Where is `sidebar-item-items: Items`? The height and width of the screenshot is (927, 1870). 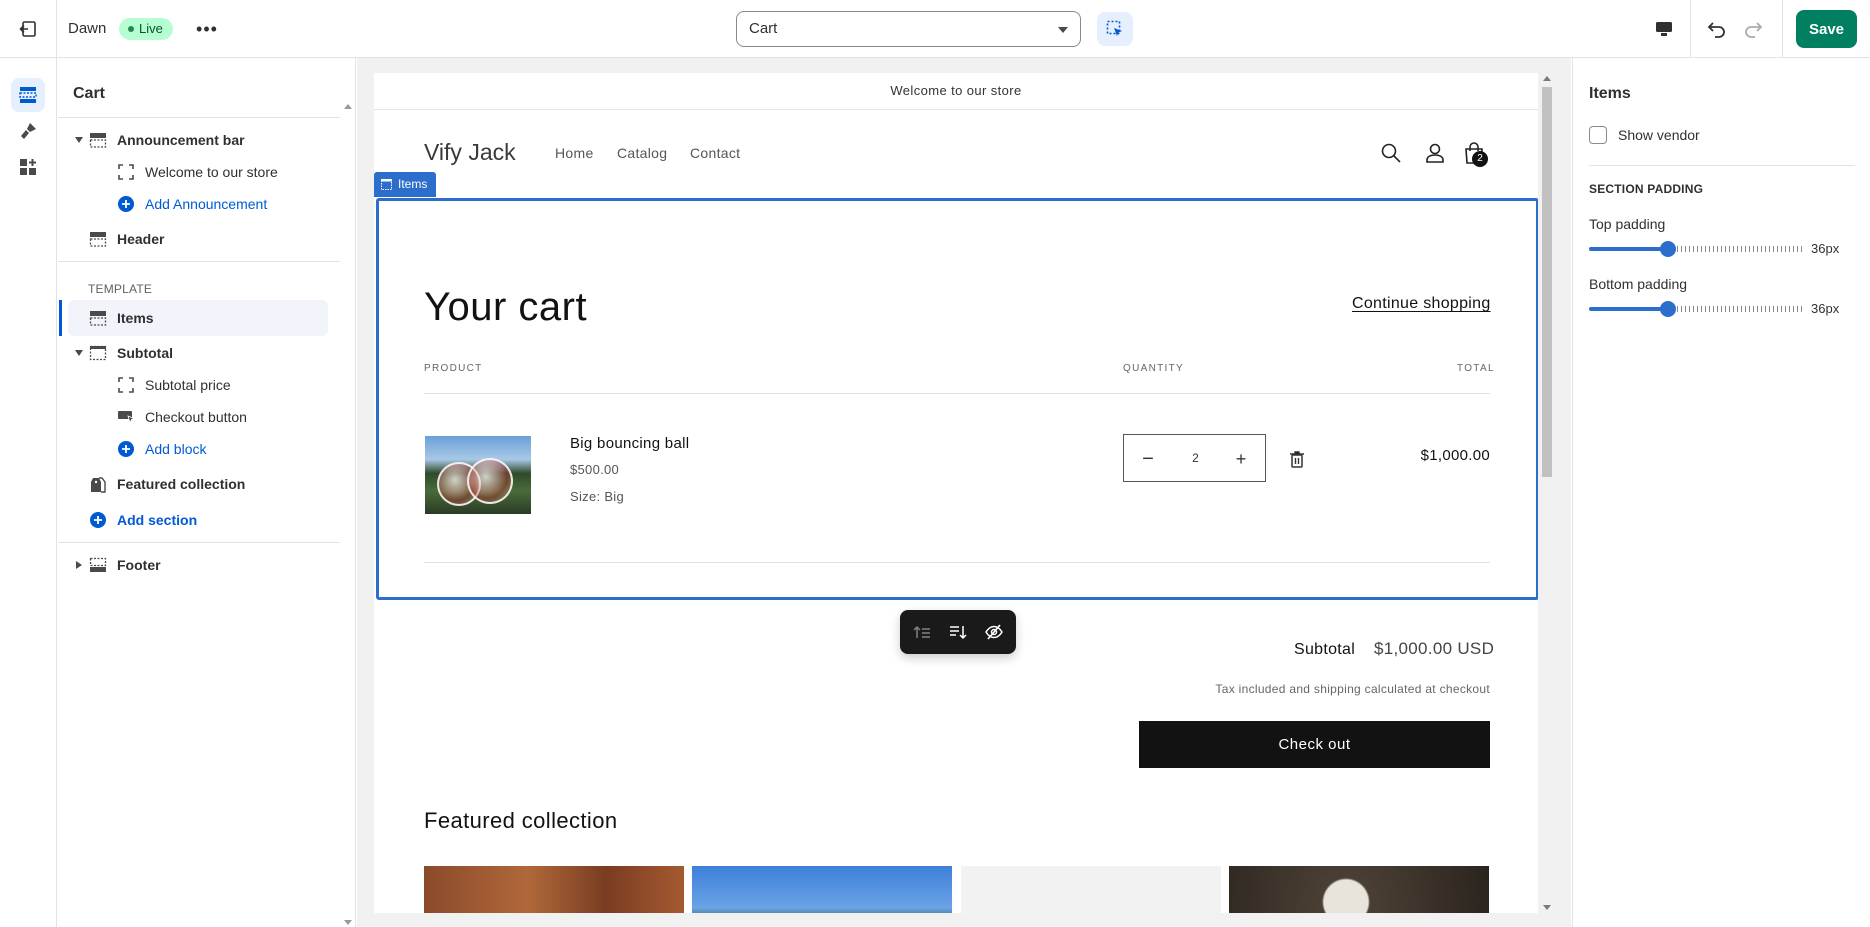
sidebar-item-items: Items is located at coordinates (193, 318).